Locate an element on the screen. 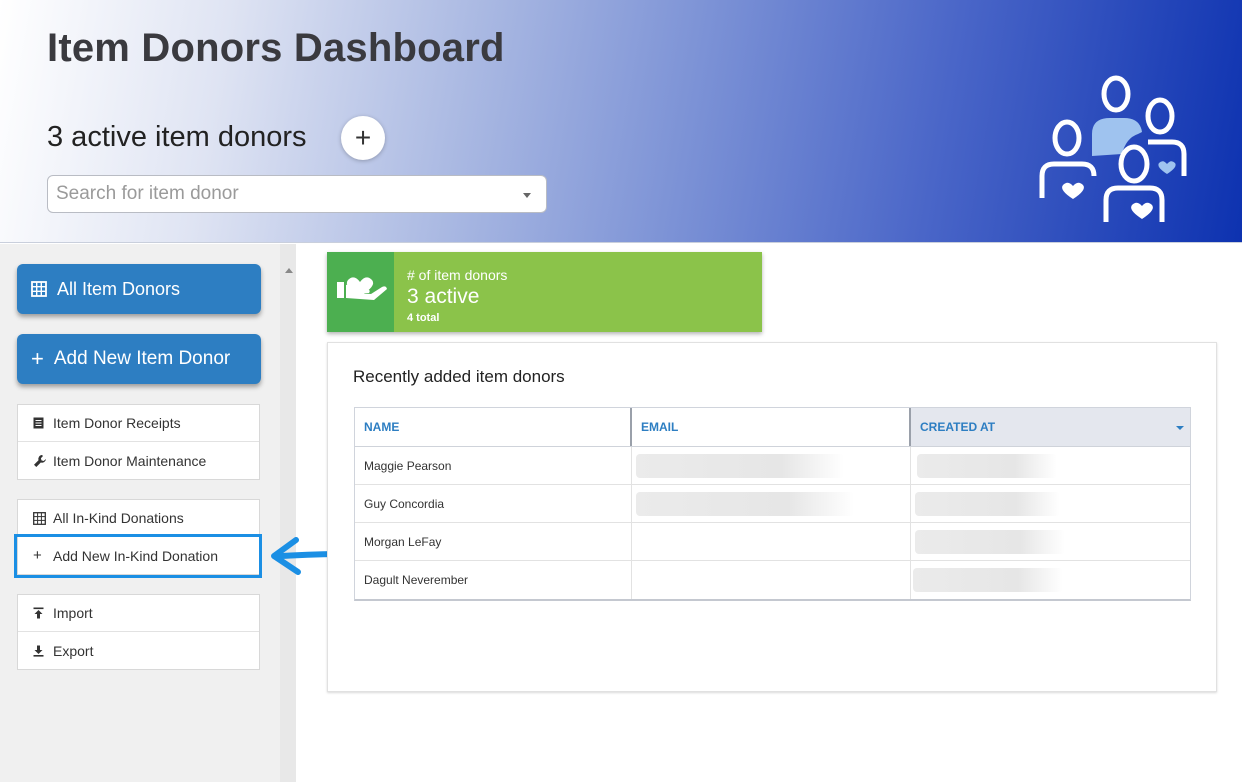 The height and width of the screenshot is (782, 1242). column-header-email: EMAIL is located at coordinates (771, 427).